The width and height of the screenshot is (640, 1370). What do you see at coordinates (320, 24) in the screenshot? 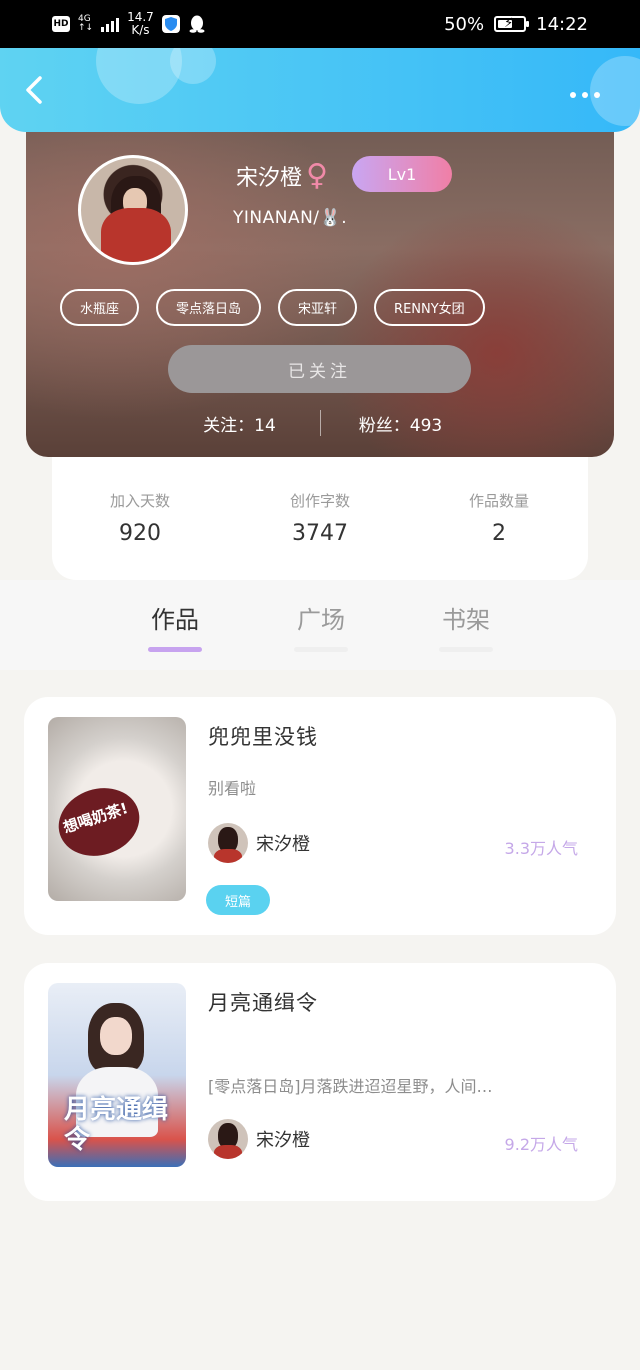
I see `status-bar: HD 4G ↑↓ 14.7 K/s 50% ⚡ 14:22` at bounding box center [320, 24].